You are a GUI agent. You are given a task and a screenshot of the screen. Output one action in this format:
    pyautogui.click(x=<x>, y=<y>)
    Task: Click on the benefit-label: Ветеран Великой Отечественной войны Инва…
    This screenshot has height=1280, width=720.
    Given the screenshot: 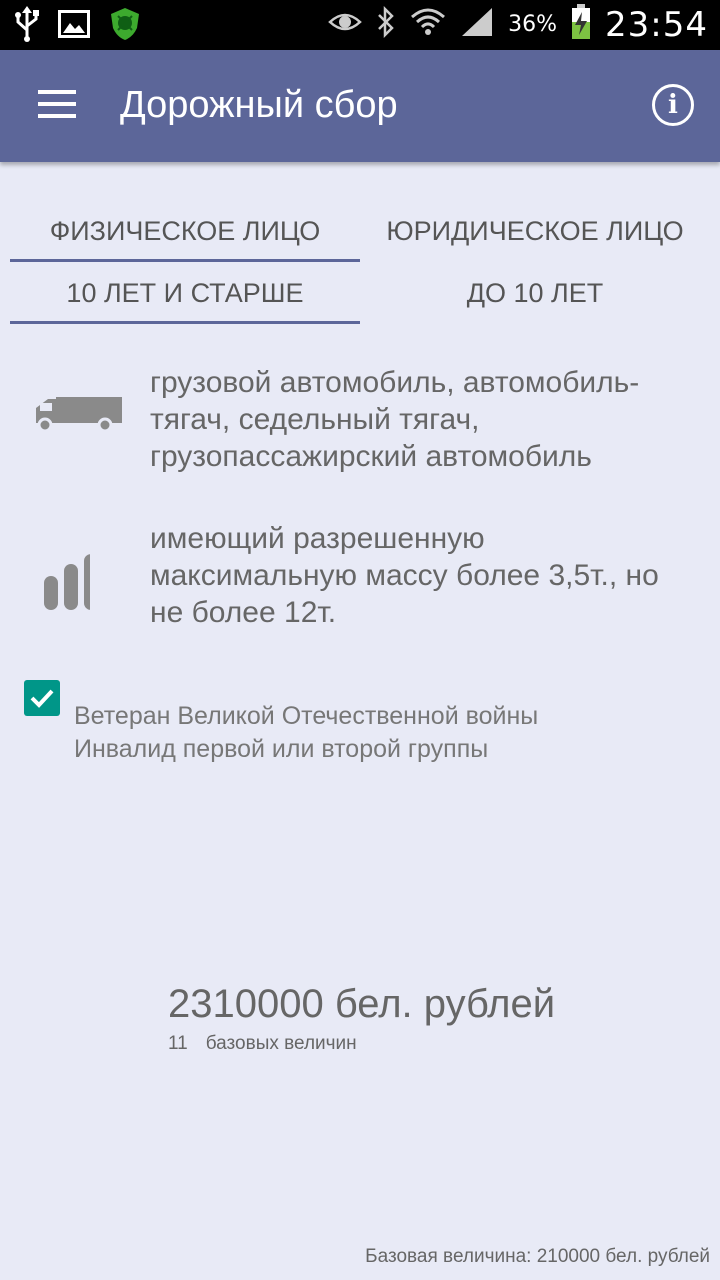 What is the action you would take?
    pyautogui.click(x=306, y=733)
    